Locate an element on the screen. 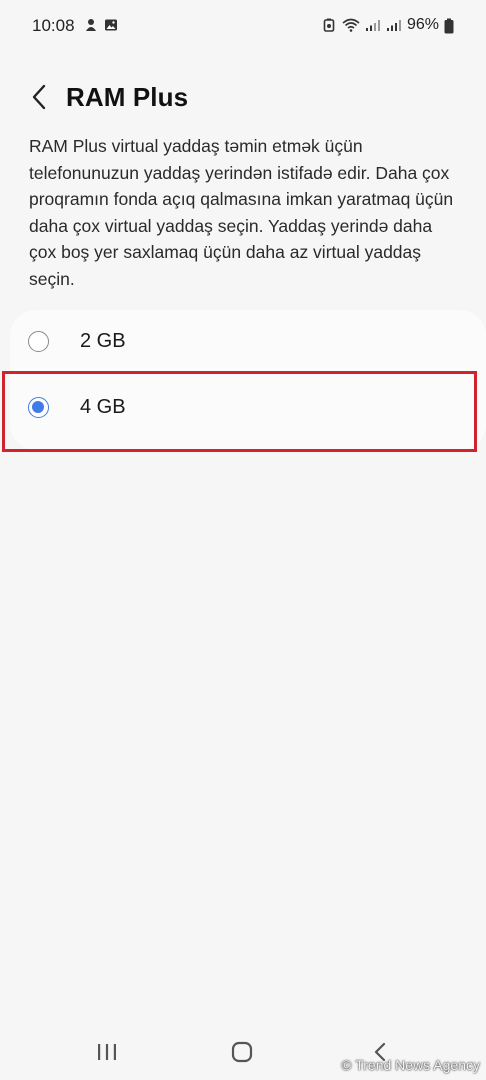 The height and width of the screenshot is (1080, 486). wifi-icon is located at coordinates (351, 25).